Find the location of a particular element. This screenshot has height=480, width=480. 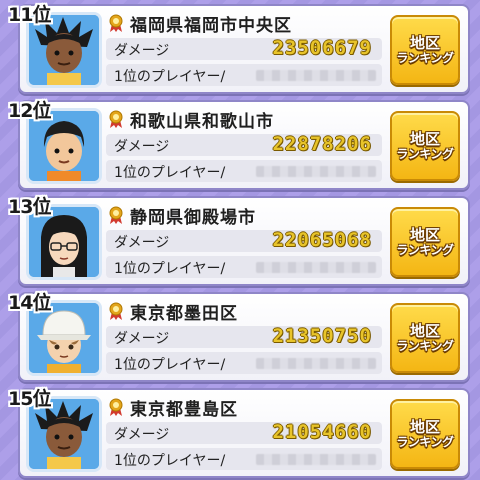

damage-value: 21350750 is located at coordinates (322, 336).